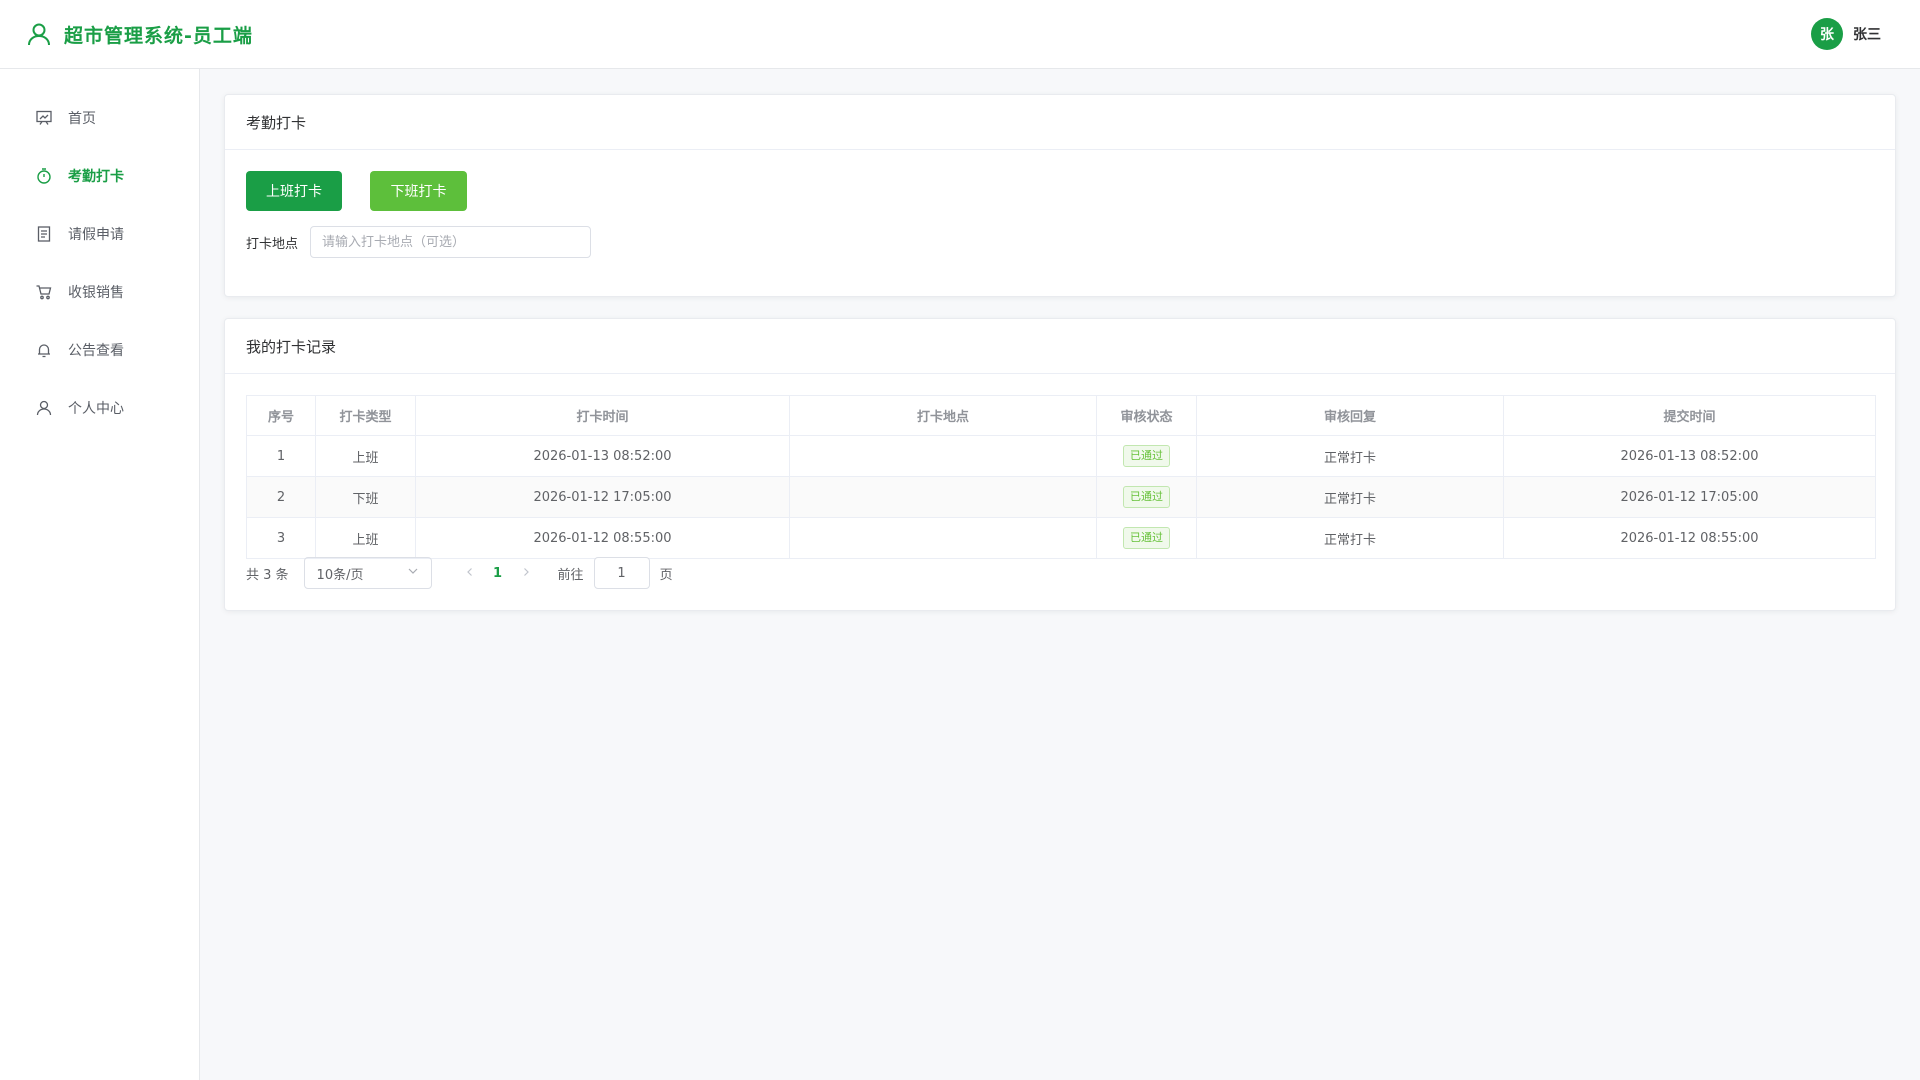 The height and width of the screenshot is (1080, 1920). I want to click on cell-index: 3, so click(281, 538).